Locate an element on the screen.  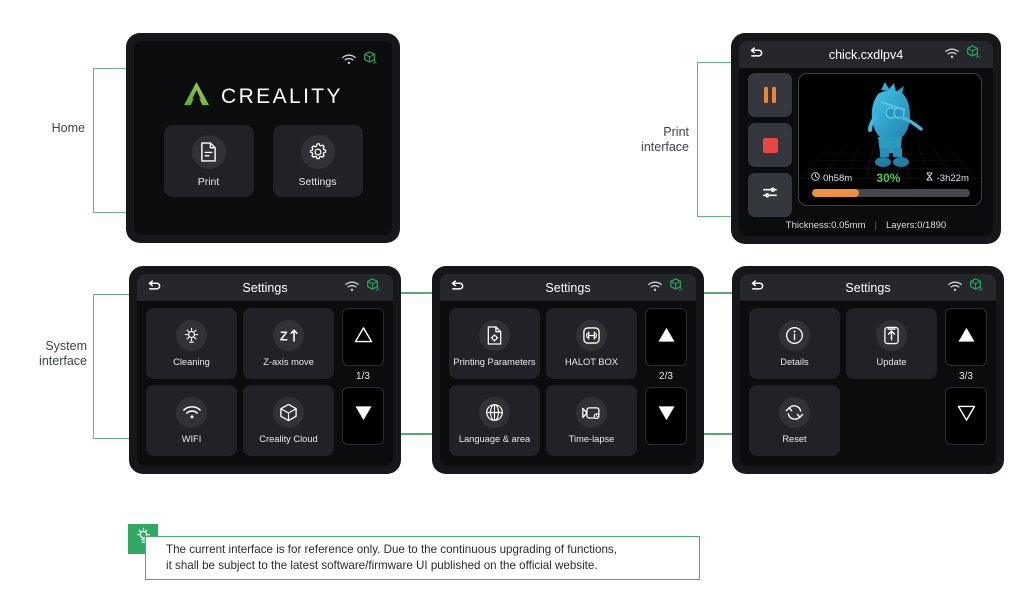
settings-tile-halot-box: HALOT BOX is located at coordinates (591, 343).